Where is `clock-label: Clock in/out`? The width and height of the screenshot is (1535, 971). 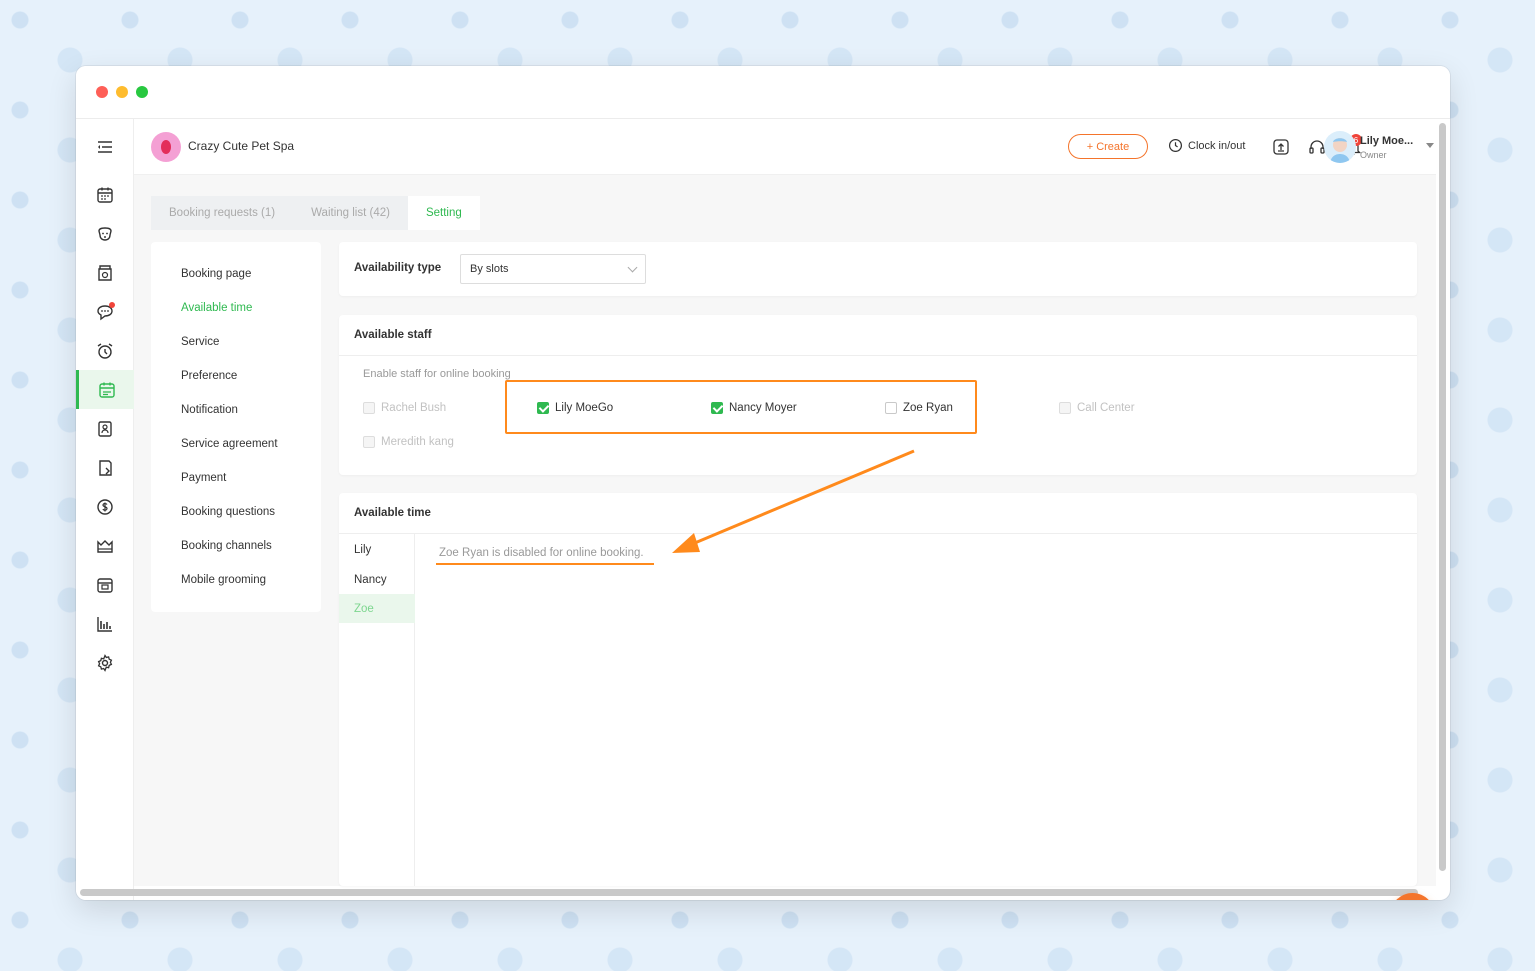 clock-label: Clock in/out is located at coordinates (1217, 145).